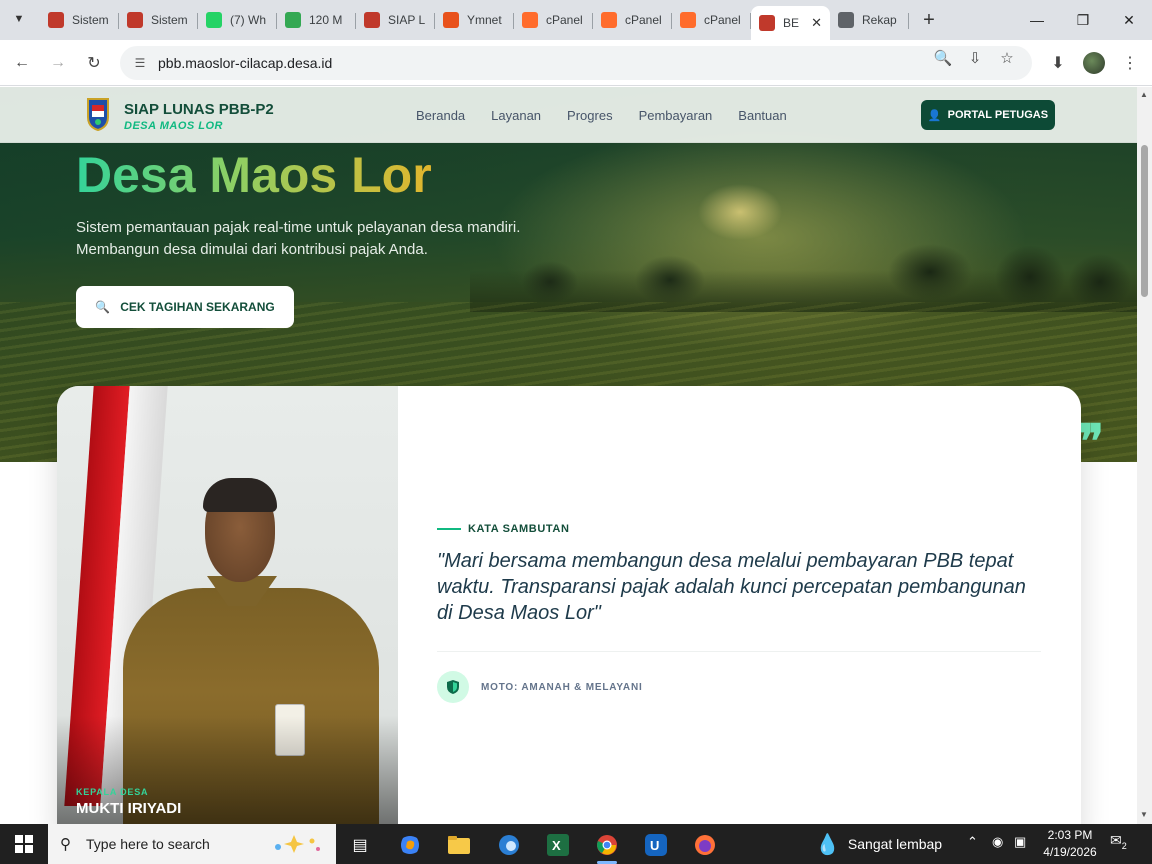 This screenshot has width=1152, height=864. I want to click on tab-search-button: ▼, so click(19, 19).